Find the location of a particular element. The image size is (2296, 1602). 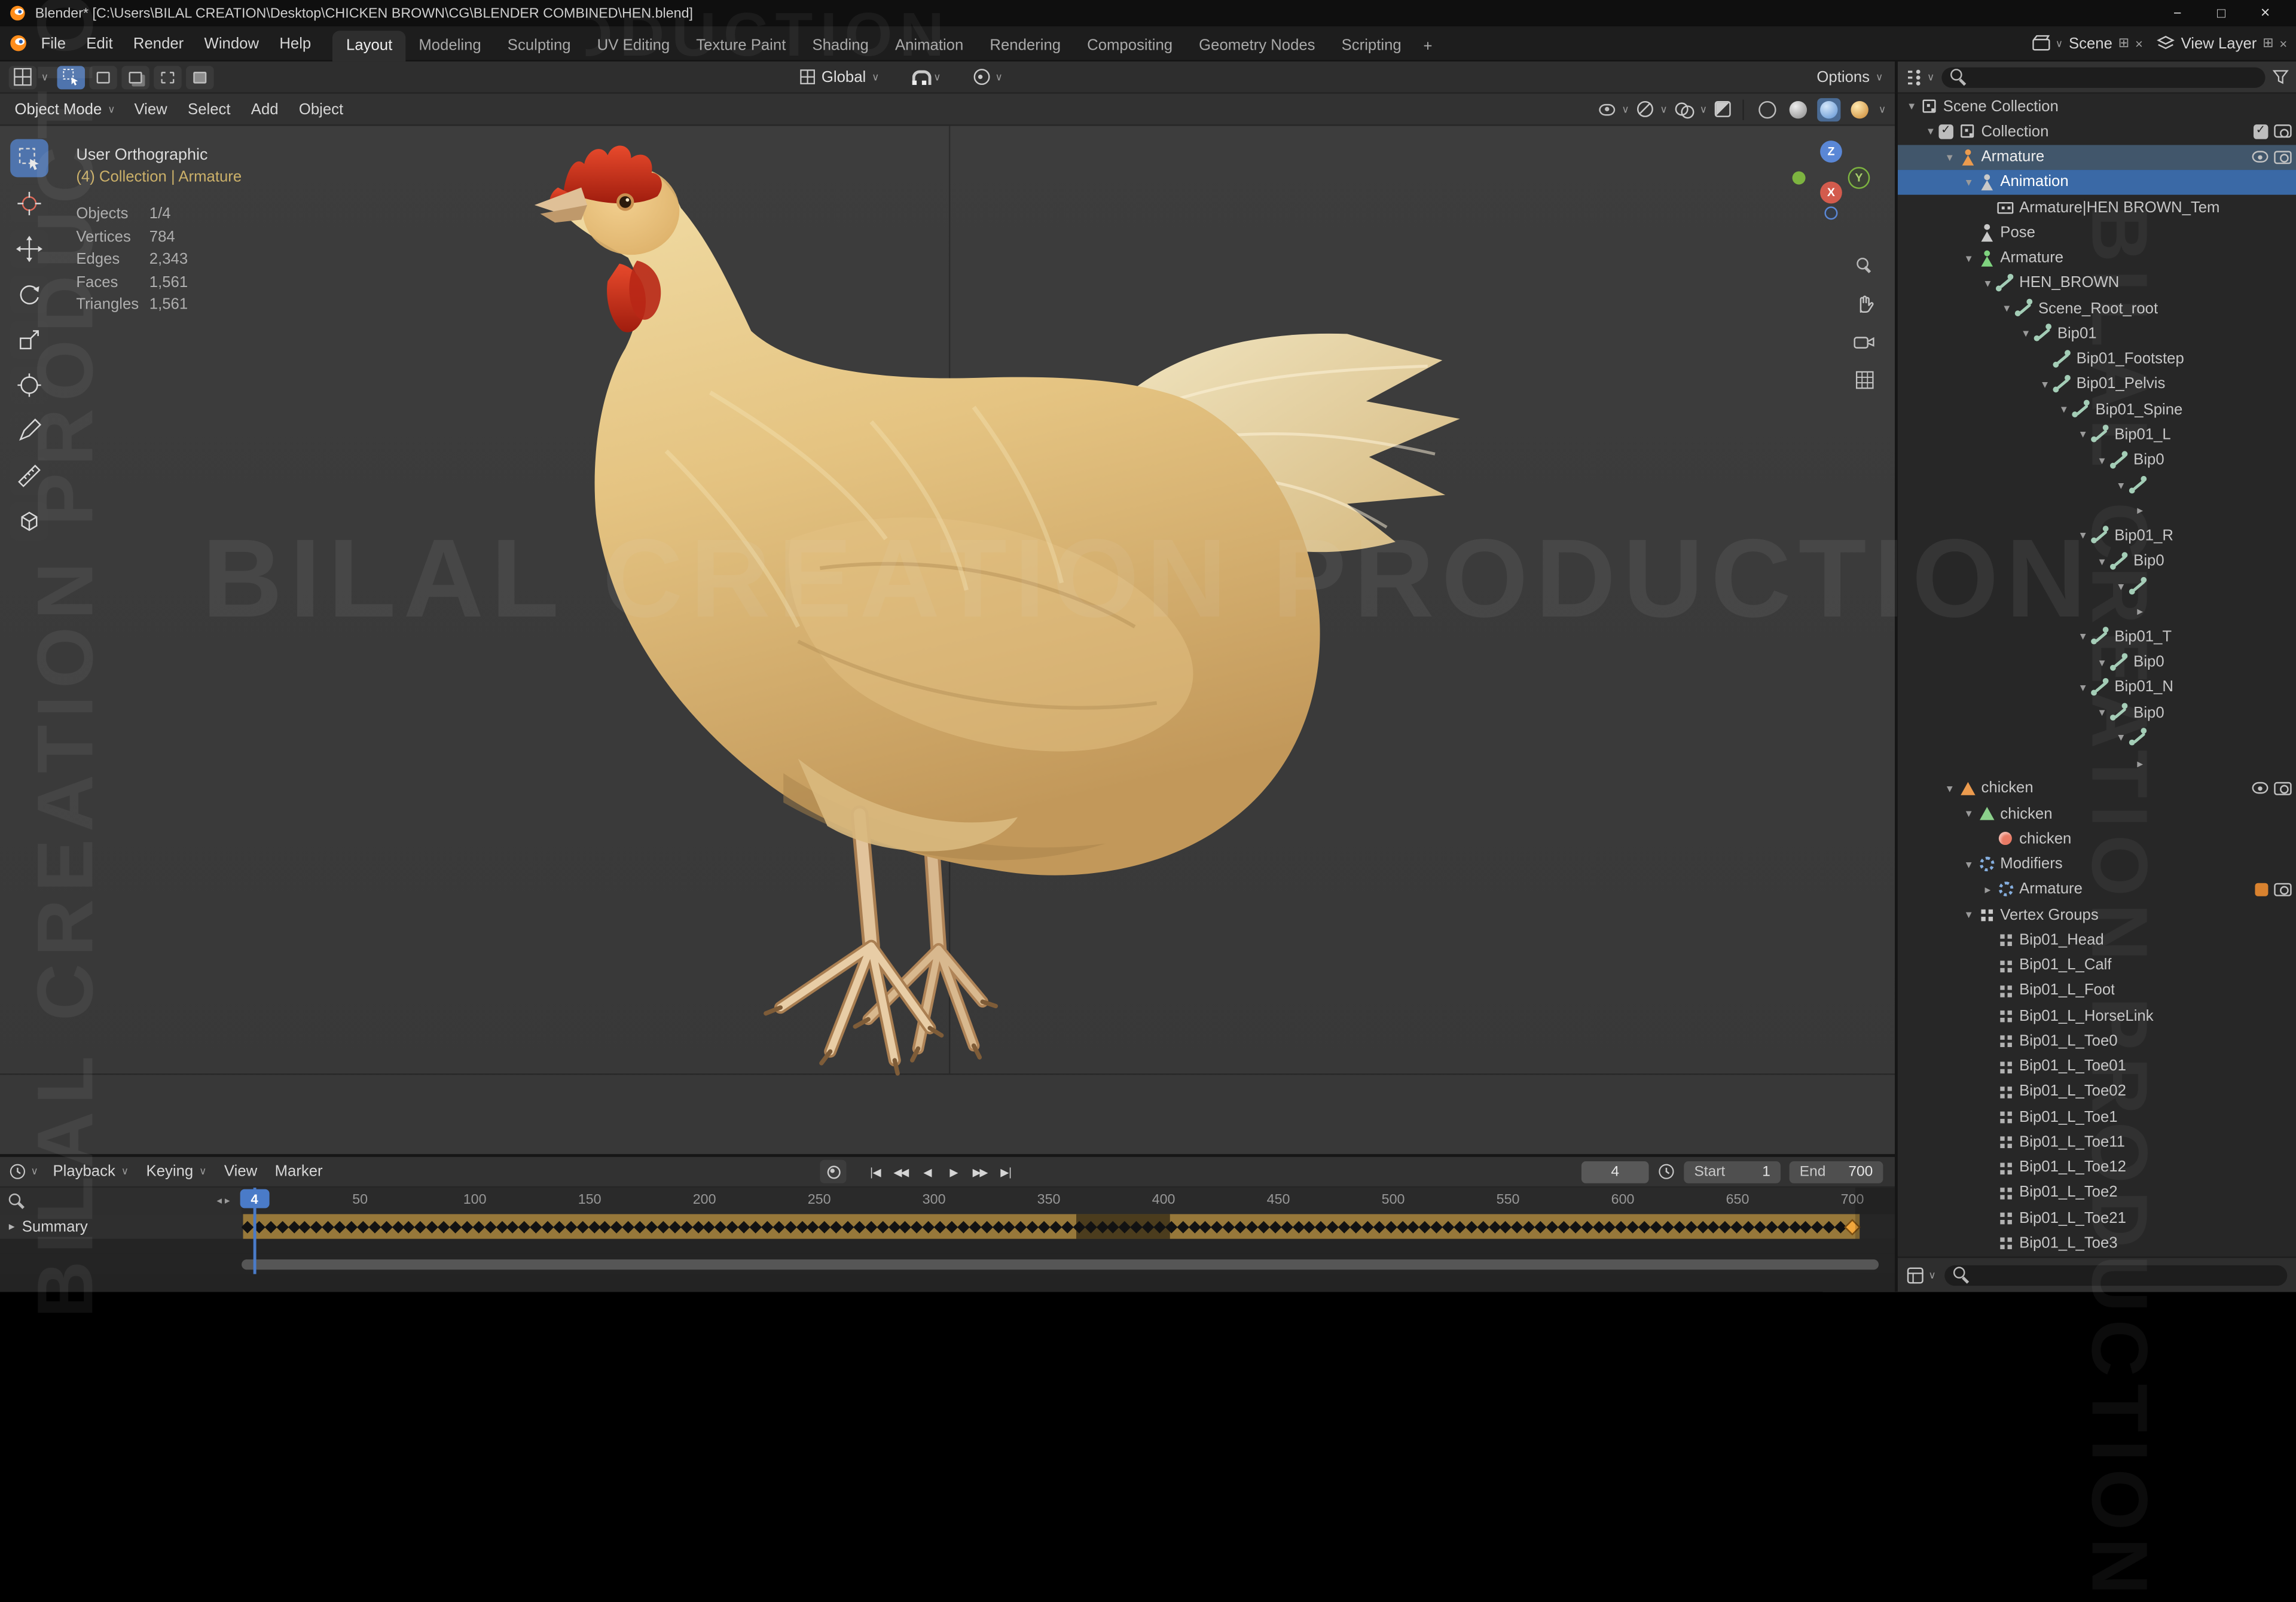

select-mode-invert-button is located at coordinates (200, 77).